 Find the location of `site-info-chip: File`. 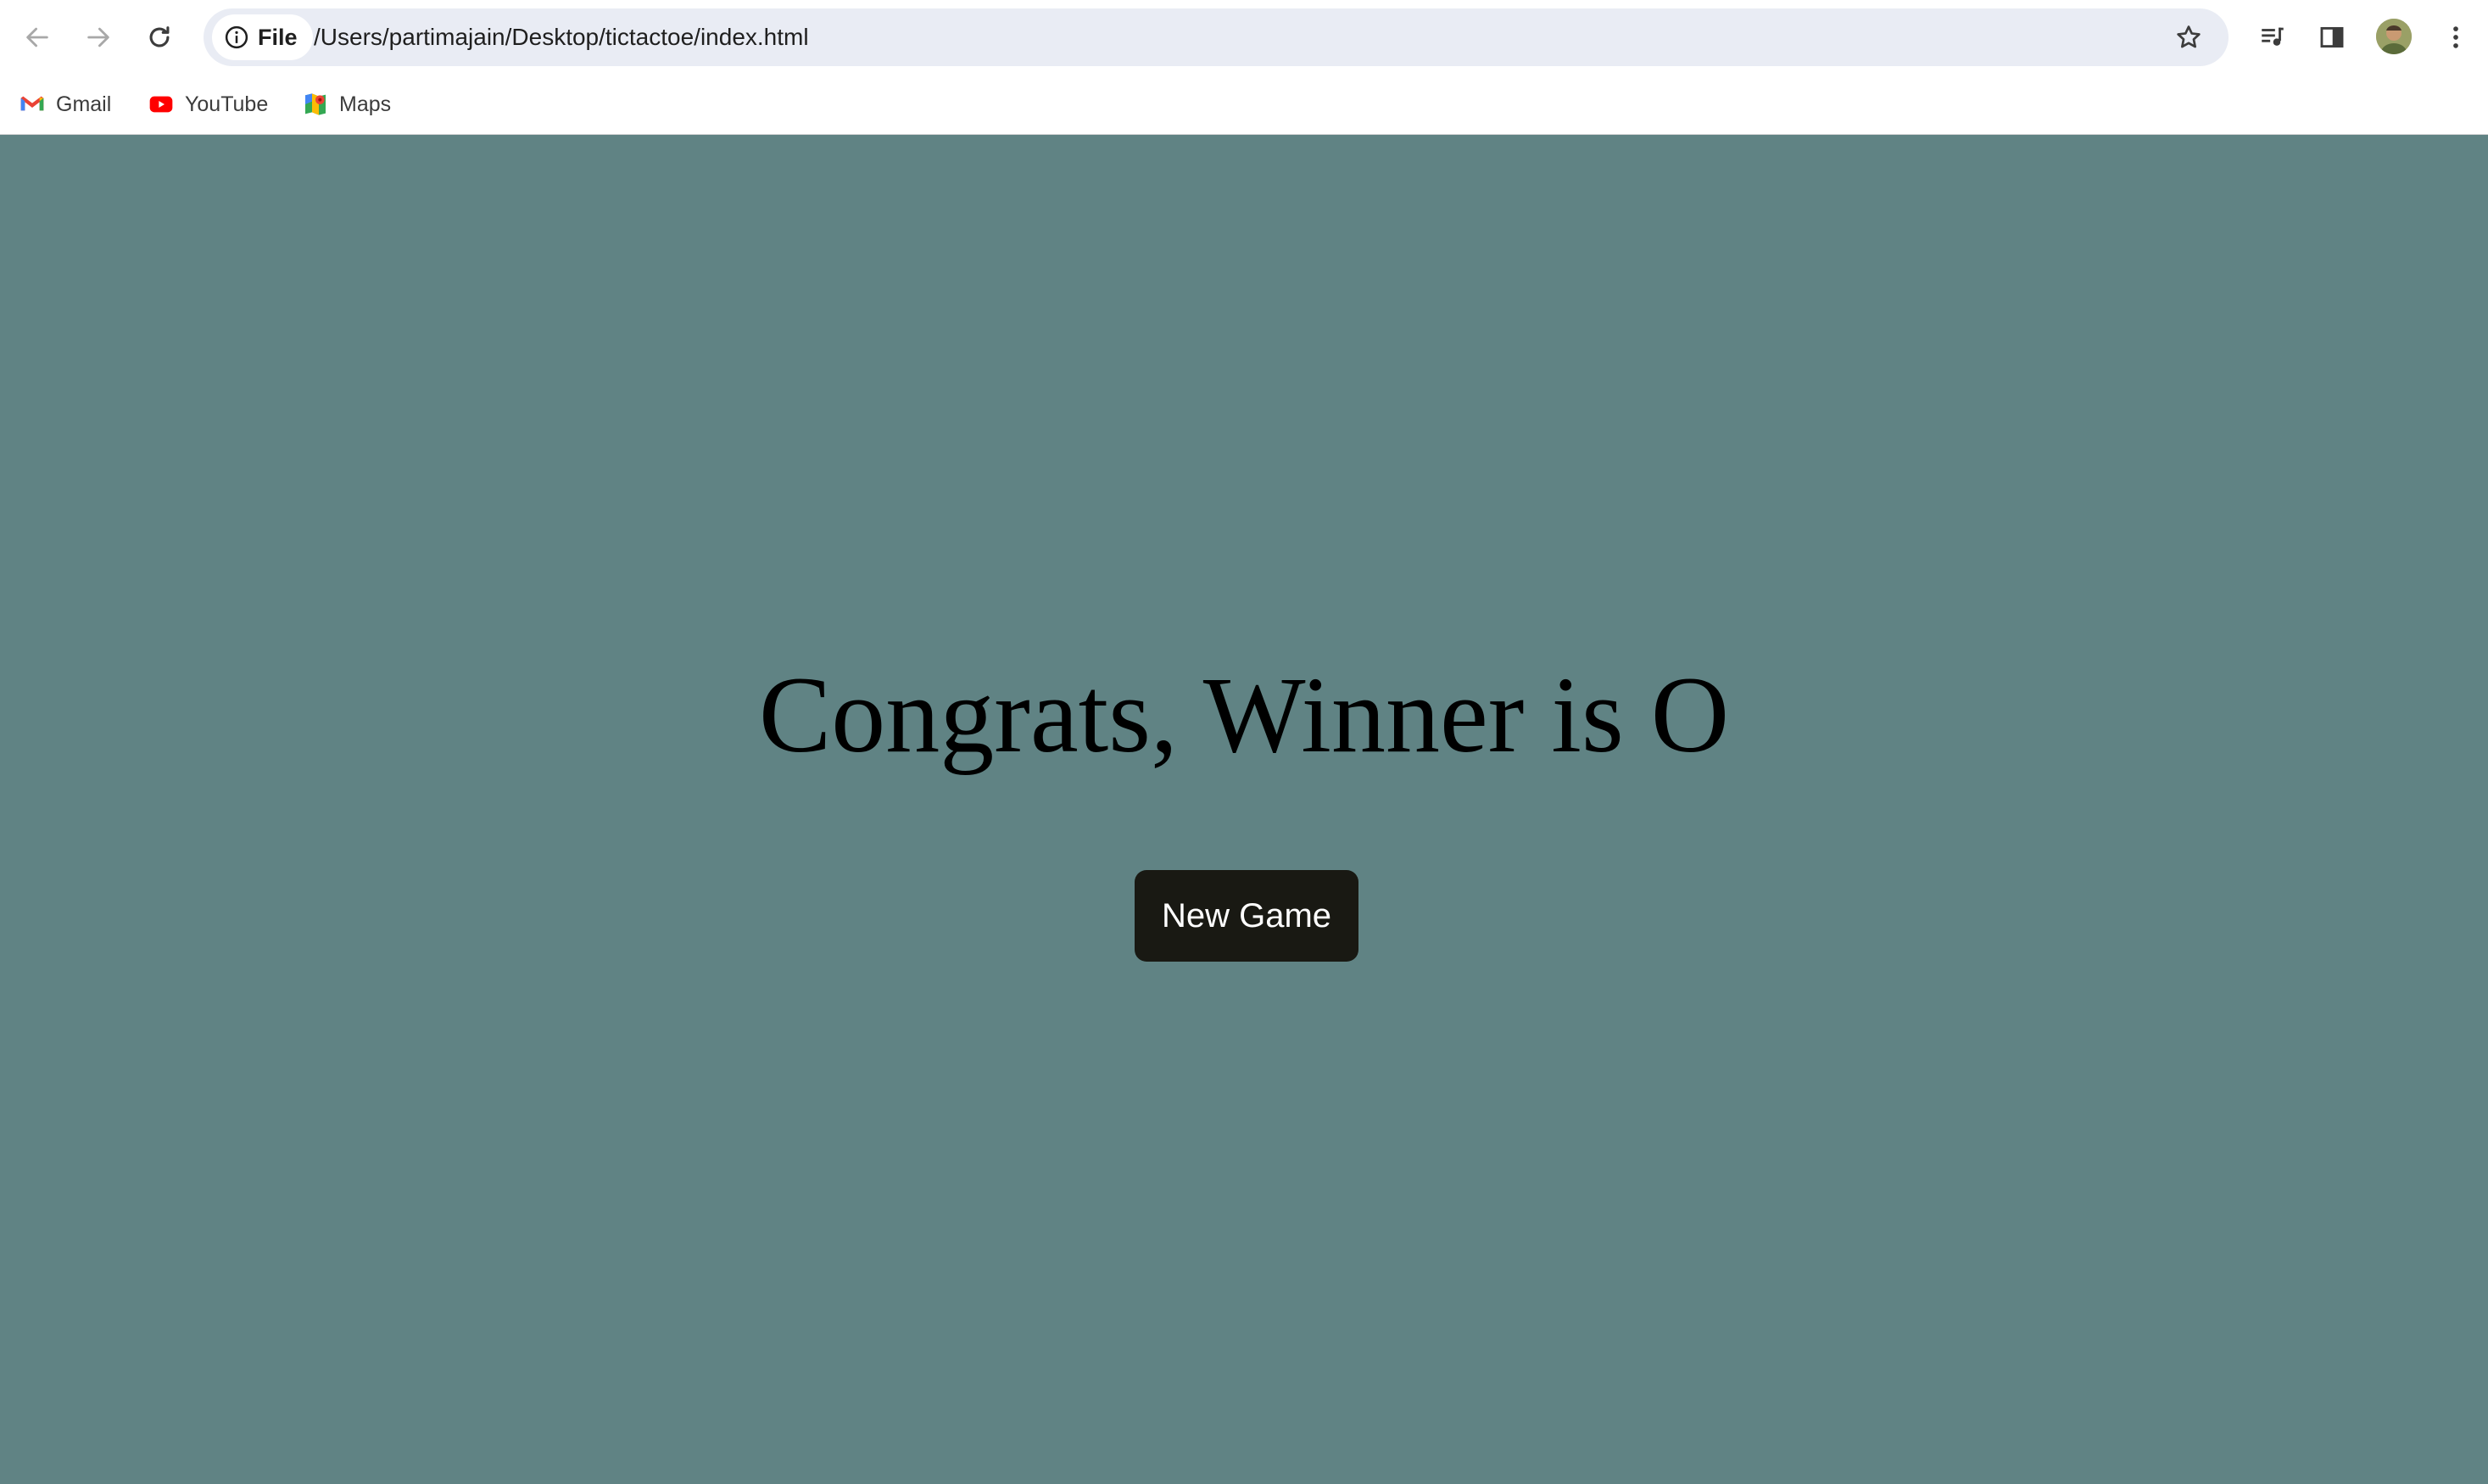

site-info-chip: File is located at coordinates (262, 37).